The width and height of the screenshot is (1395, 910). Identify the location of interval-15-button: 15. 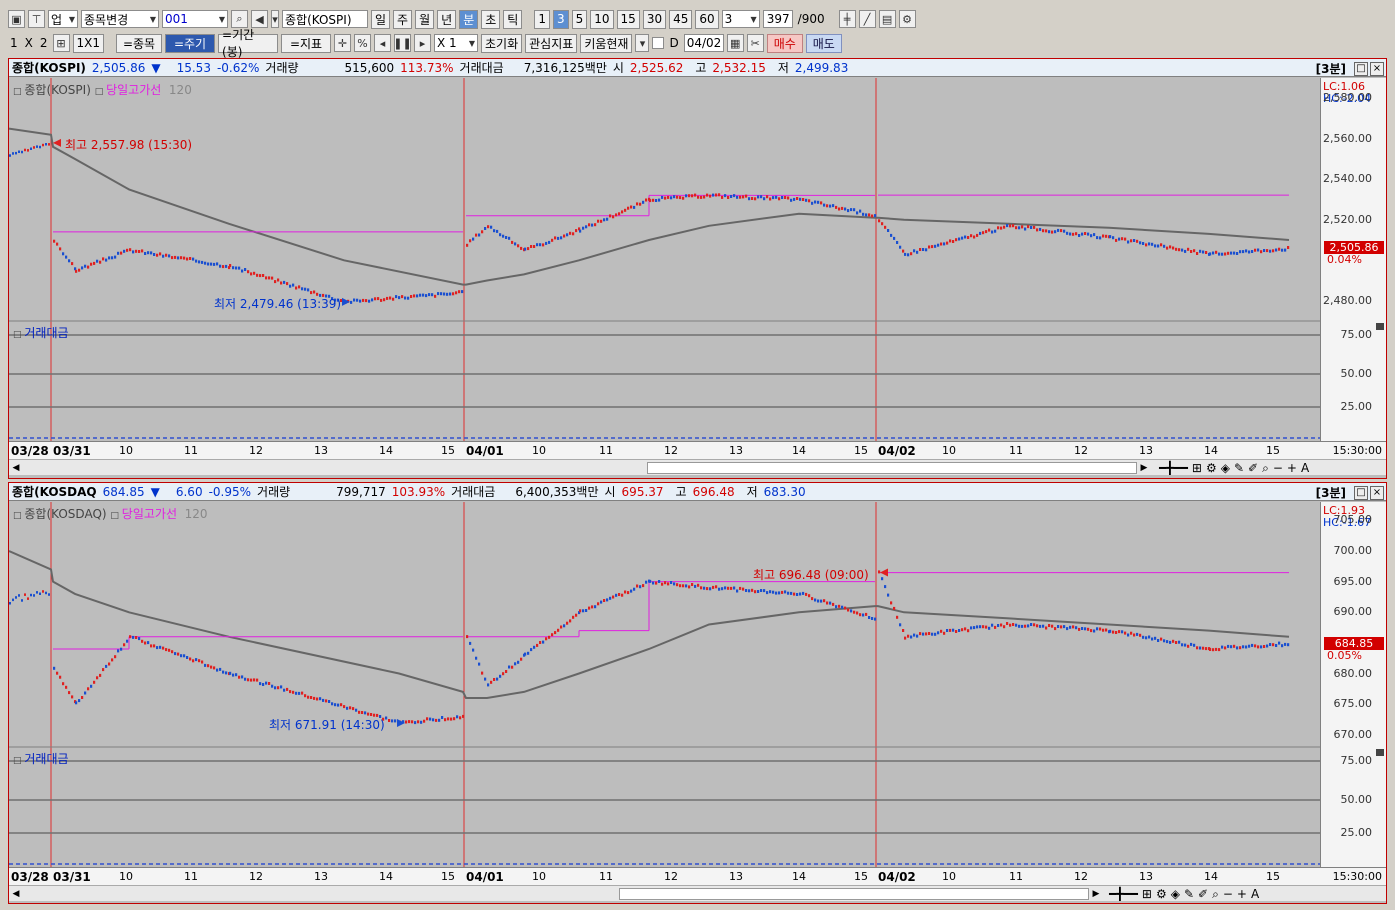
(628, 19).